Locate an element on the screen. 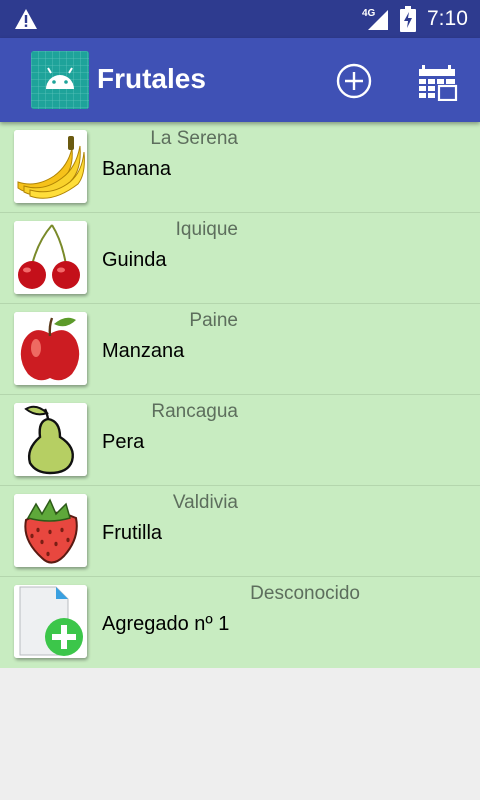  clock: 7:10 is located at coordinates (447, 18).